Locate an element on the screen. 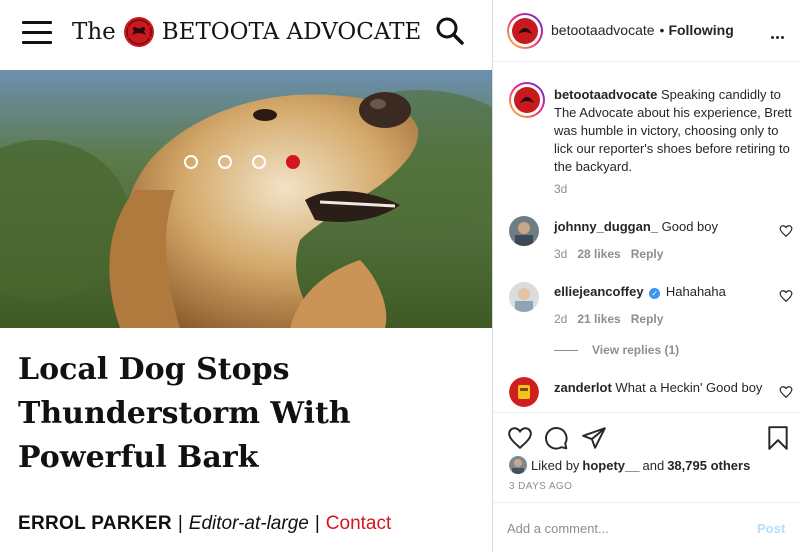 This screenshot has height=552, width=800. liked-by-count: 38,795 others is located at coordinates (708, 465).